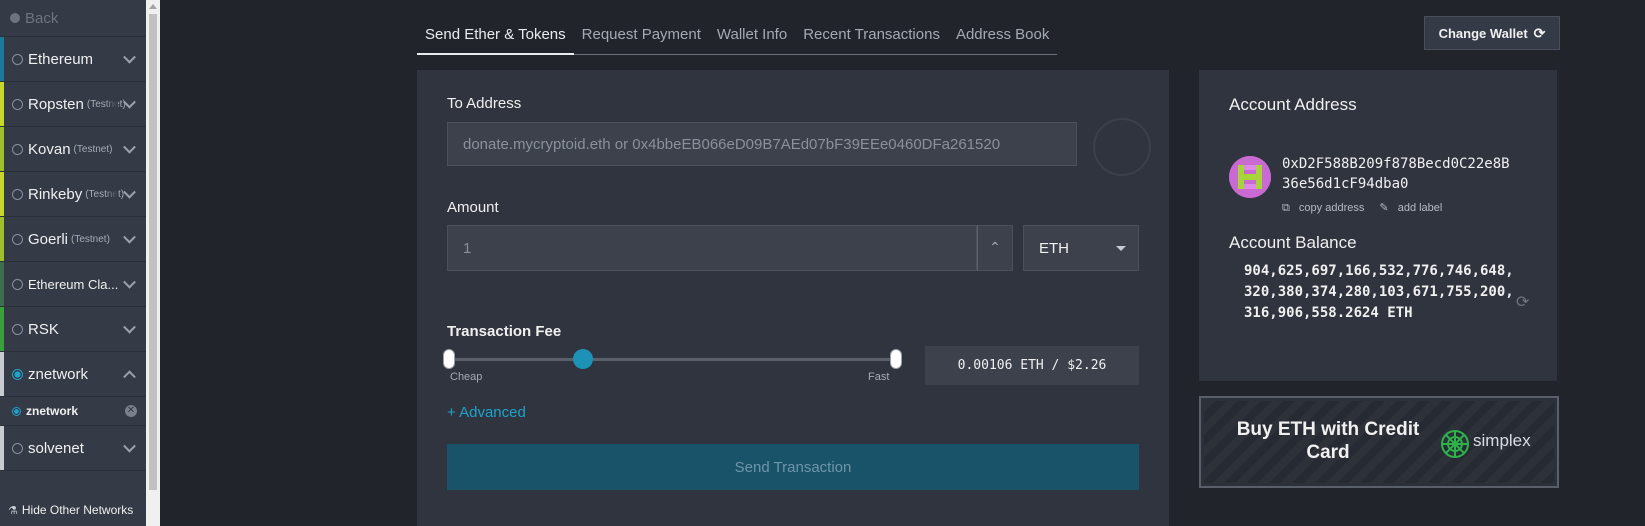 The height and width of the screenshot is (526, 1645). I want to click on add-label-label: add label, so click(1420, 208).